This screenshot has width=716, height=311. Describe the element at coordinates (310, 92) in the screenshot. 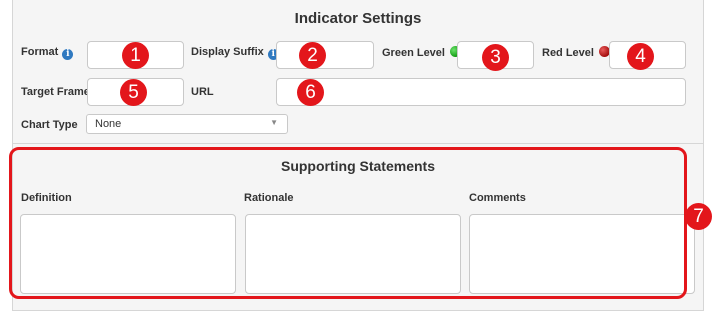

I see `callout-marker-6: 6` at that location.